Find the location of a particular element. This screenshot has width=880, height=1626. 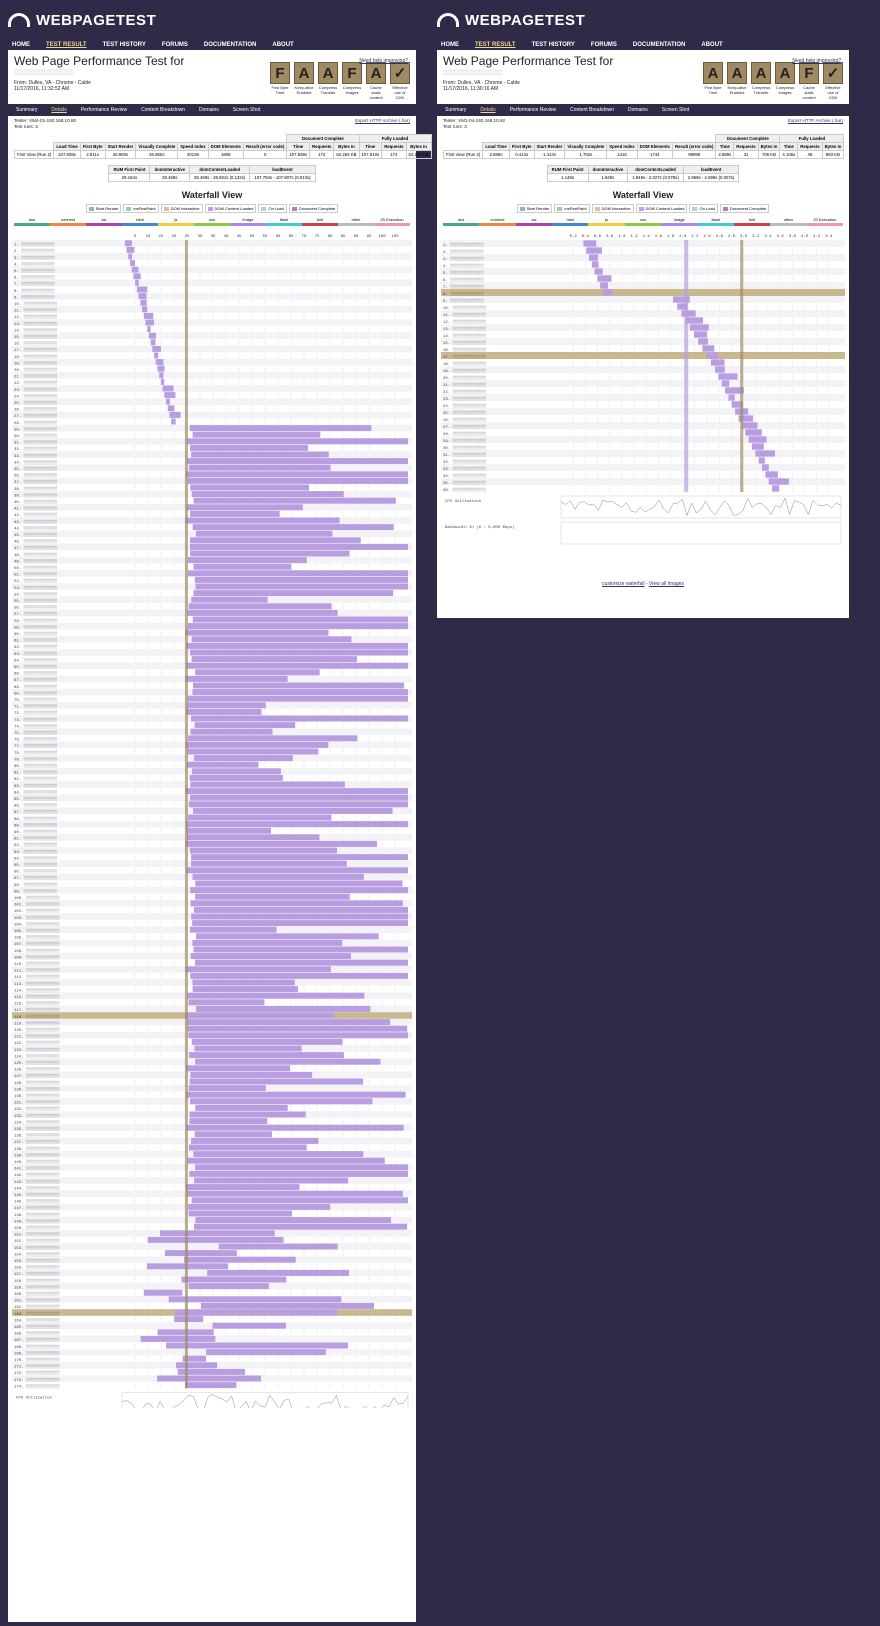

bandwidth-label: Bandwidth In (0 - 5,000 Kbps) is located at coordinates (480, 527).